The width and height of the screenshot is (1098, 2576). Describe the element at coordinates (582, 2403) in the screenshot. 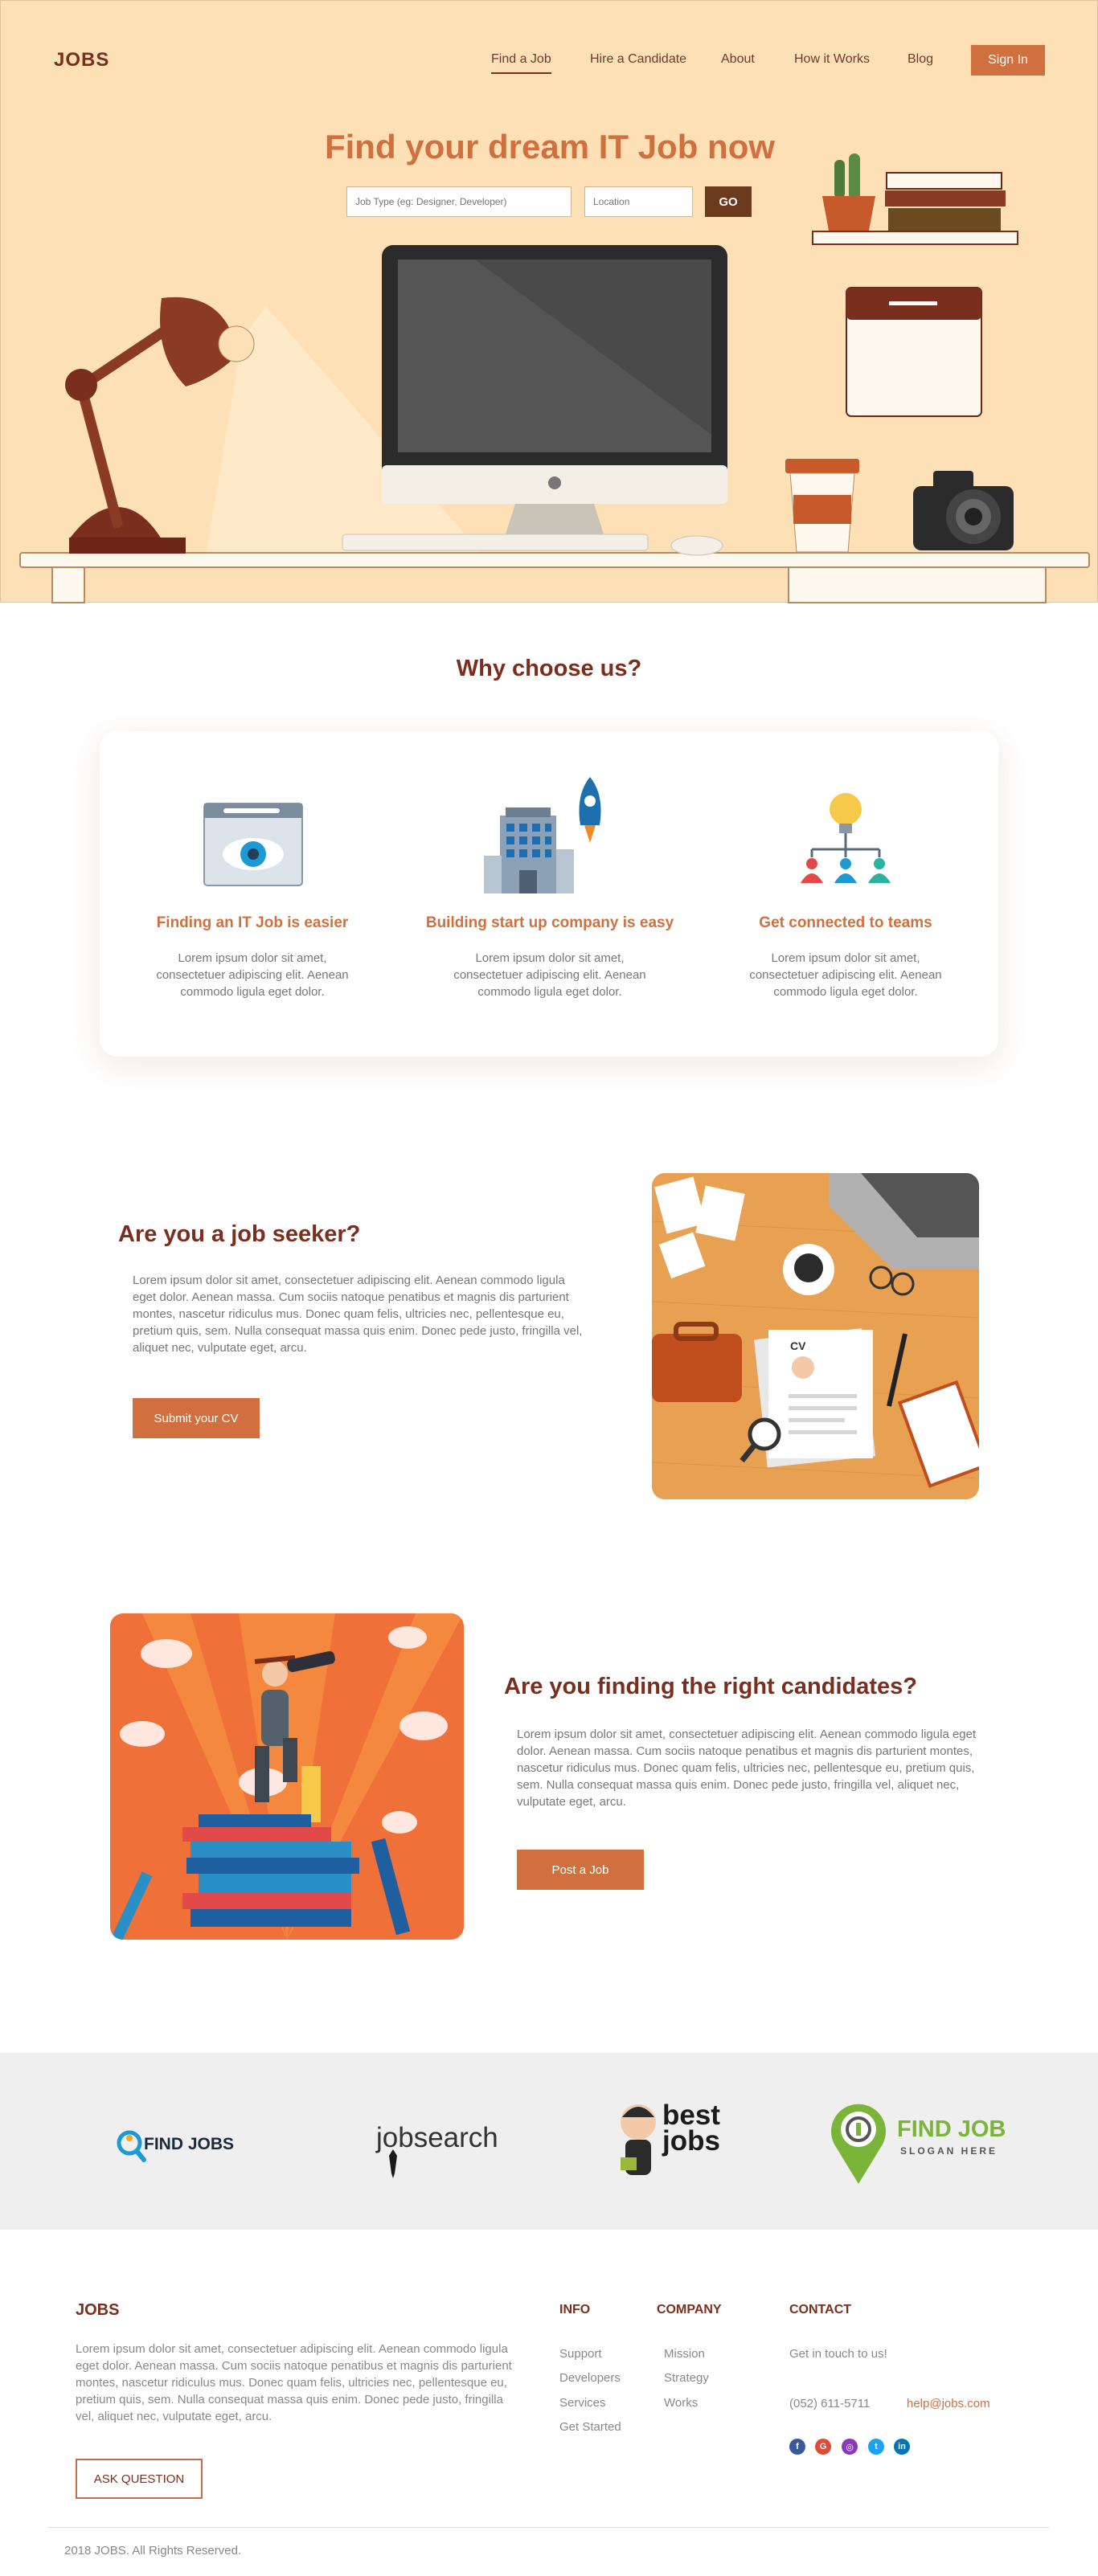

I see `footer-link-services: Services` at that location.